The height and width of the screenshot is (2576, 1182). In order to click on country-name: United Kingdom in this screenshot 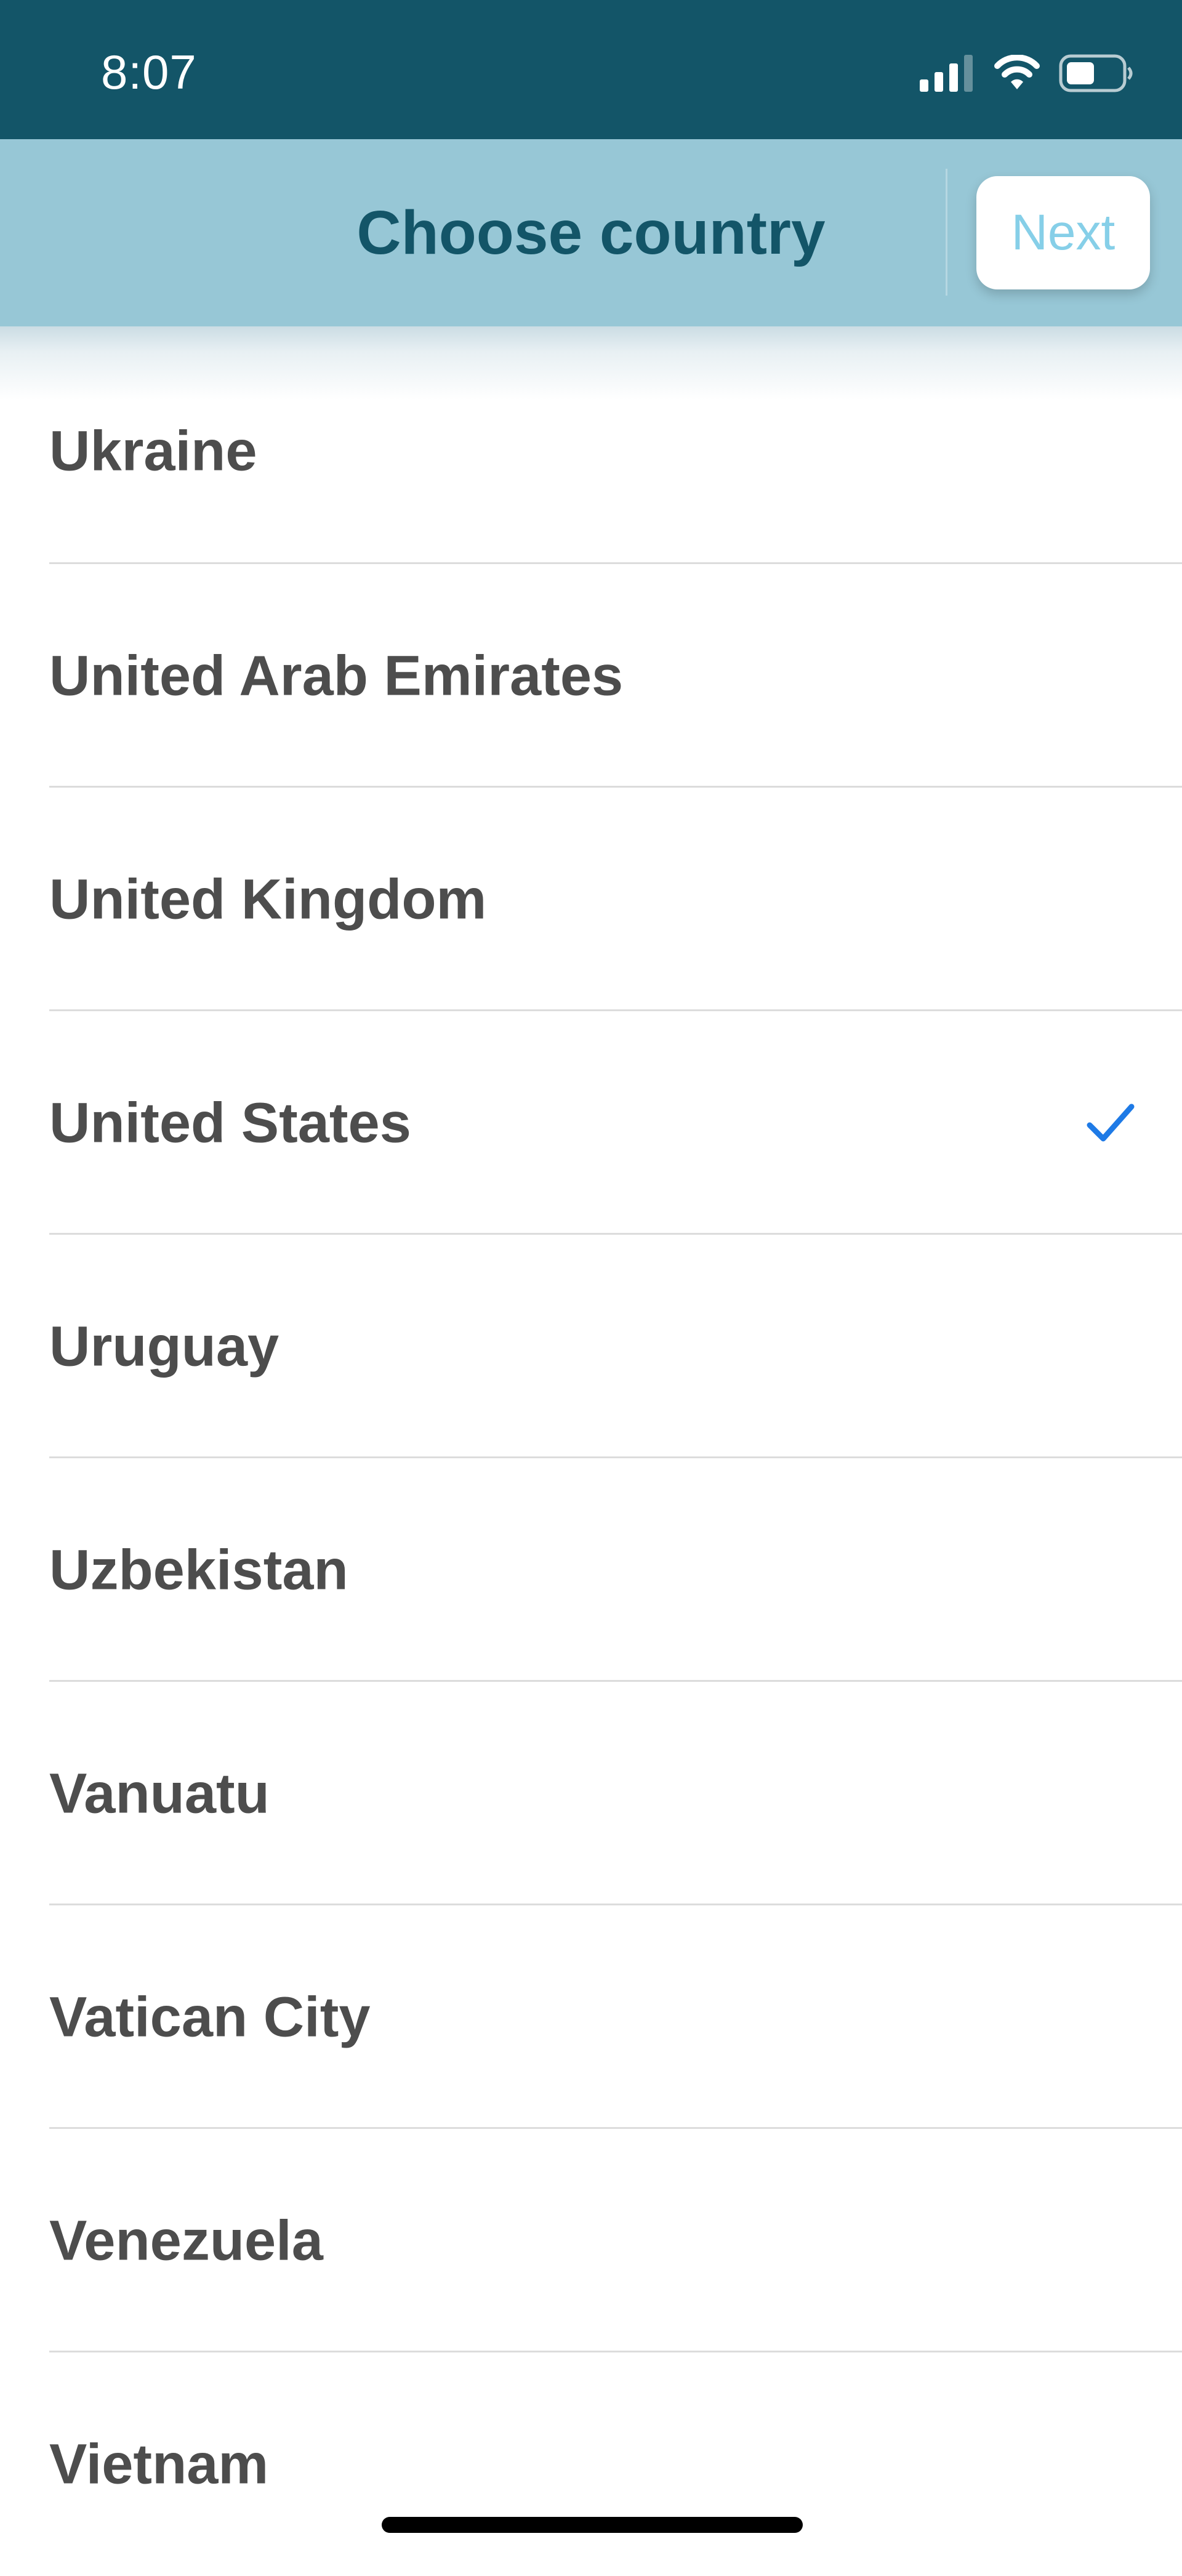, I will do `click(268, 899)`.